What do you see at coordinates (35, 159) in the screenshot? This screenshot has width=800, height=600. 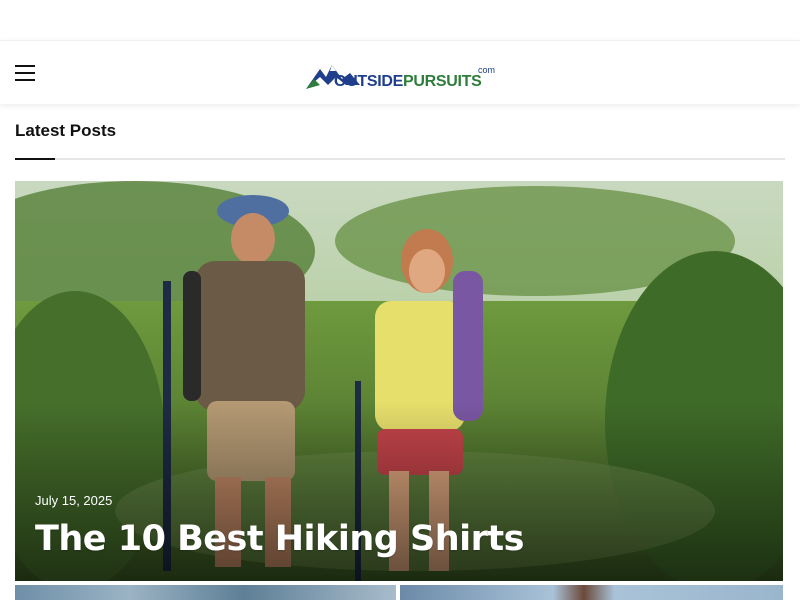 I see `section-divider-accent` at bounding box center [35, 159].